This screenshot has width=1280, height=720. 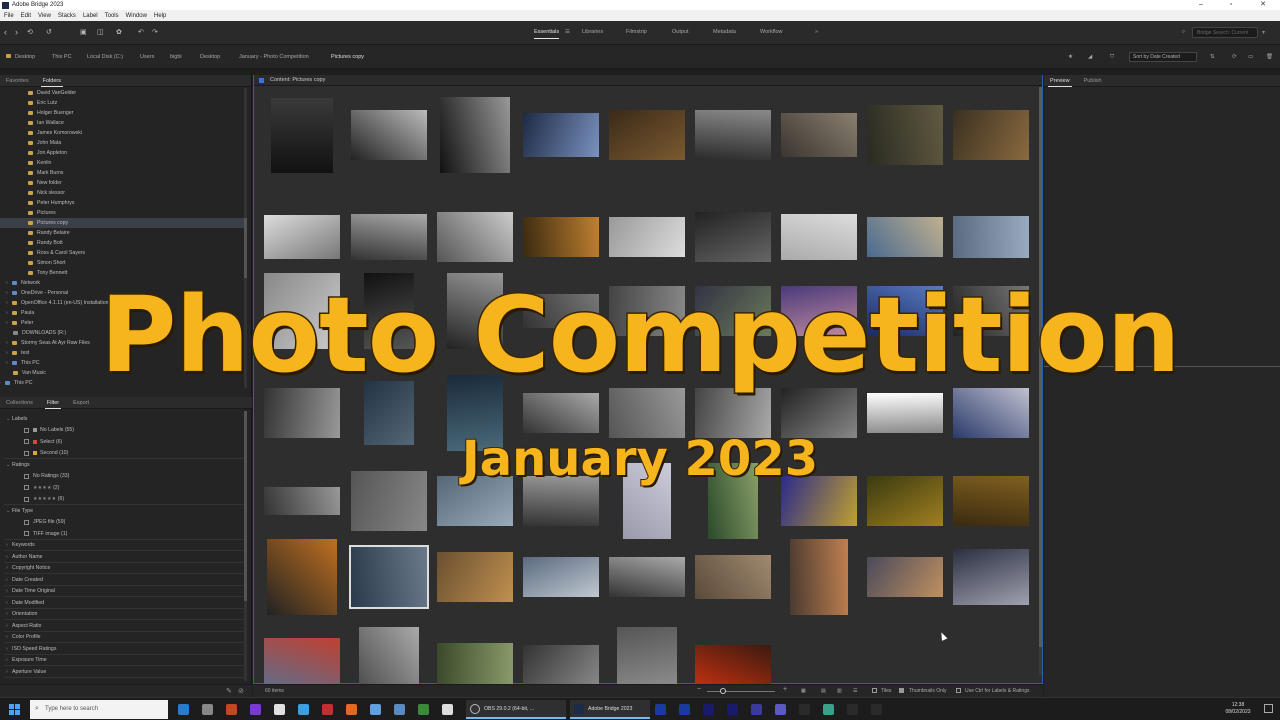 I want to click on filter-item: No Labels (55), so click(x=49, y=430).